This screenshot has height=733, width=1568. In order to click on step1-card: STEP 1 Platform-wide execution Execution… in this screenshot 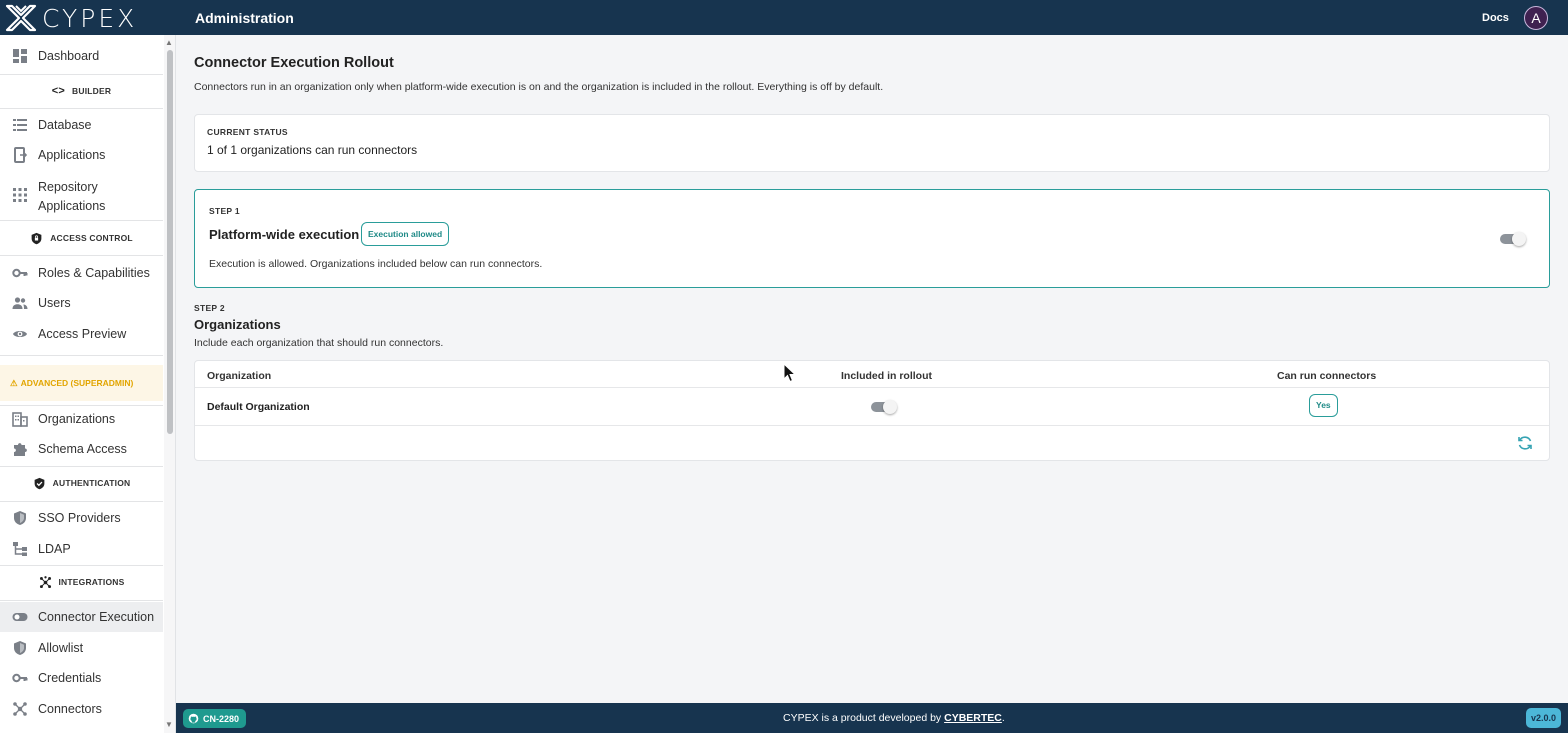, I will do `click(872, 238)`.